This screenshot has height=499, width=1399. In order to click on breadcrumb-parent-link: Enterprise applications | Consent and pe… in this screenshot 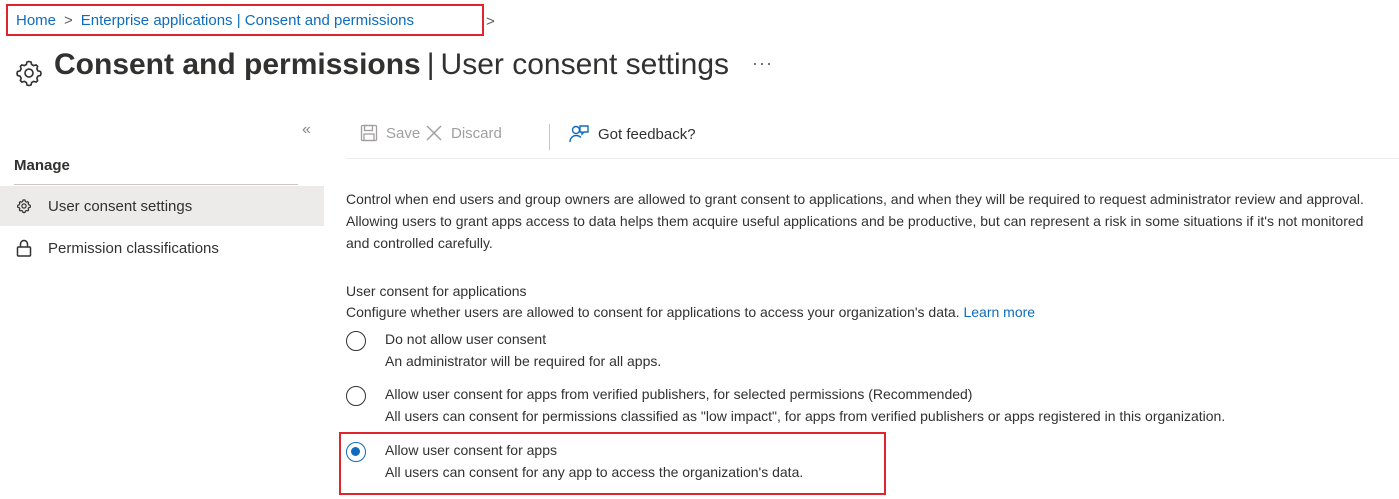, I will do `click(247, 20)`.